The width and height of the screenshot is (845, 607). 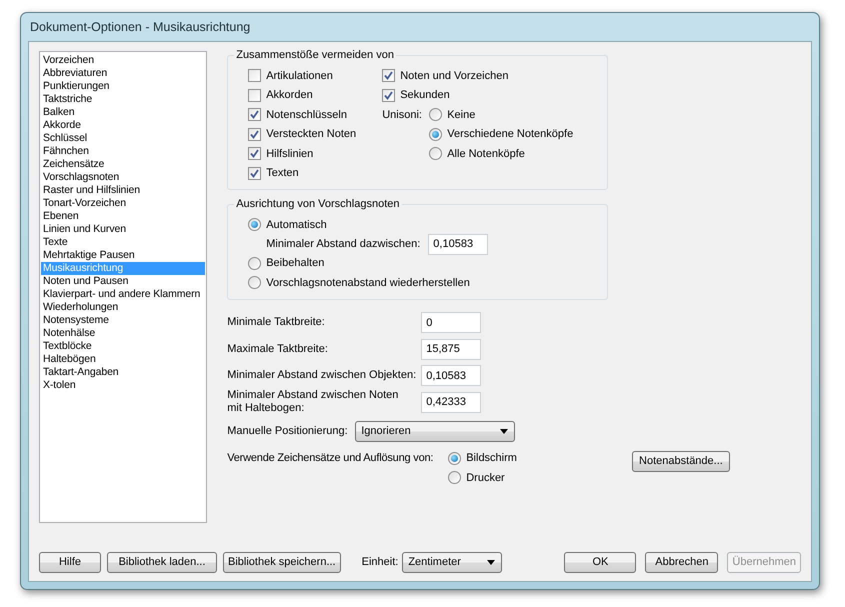 What do you see at coordinates (282, 173) in the screenshot?
I see `checkbox-label: Texten` at bounding box center [282, 173].